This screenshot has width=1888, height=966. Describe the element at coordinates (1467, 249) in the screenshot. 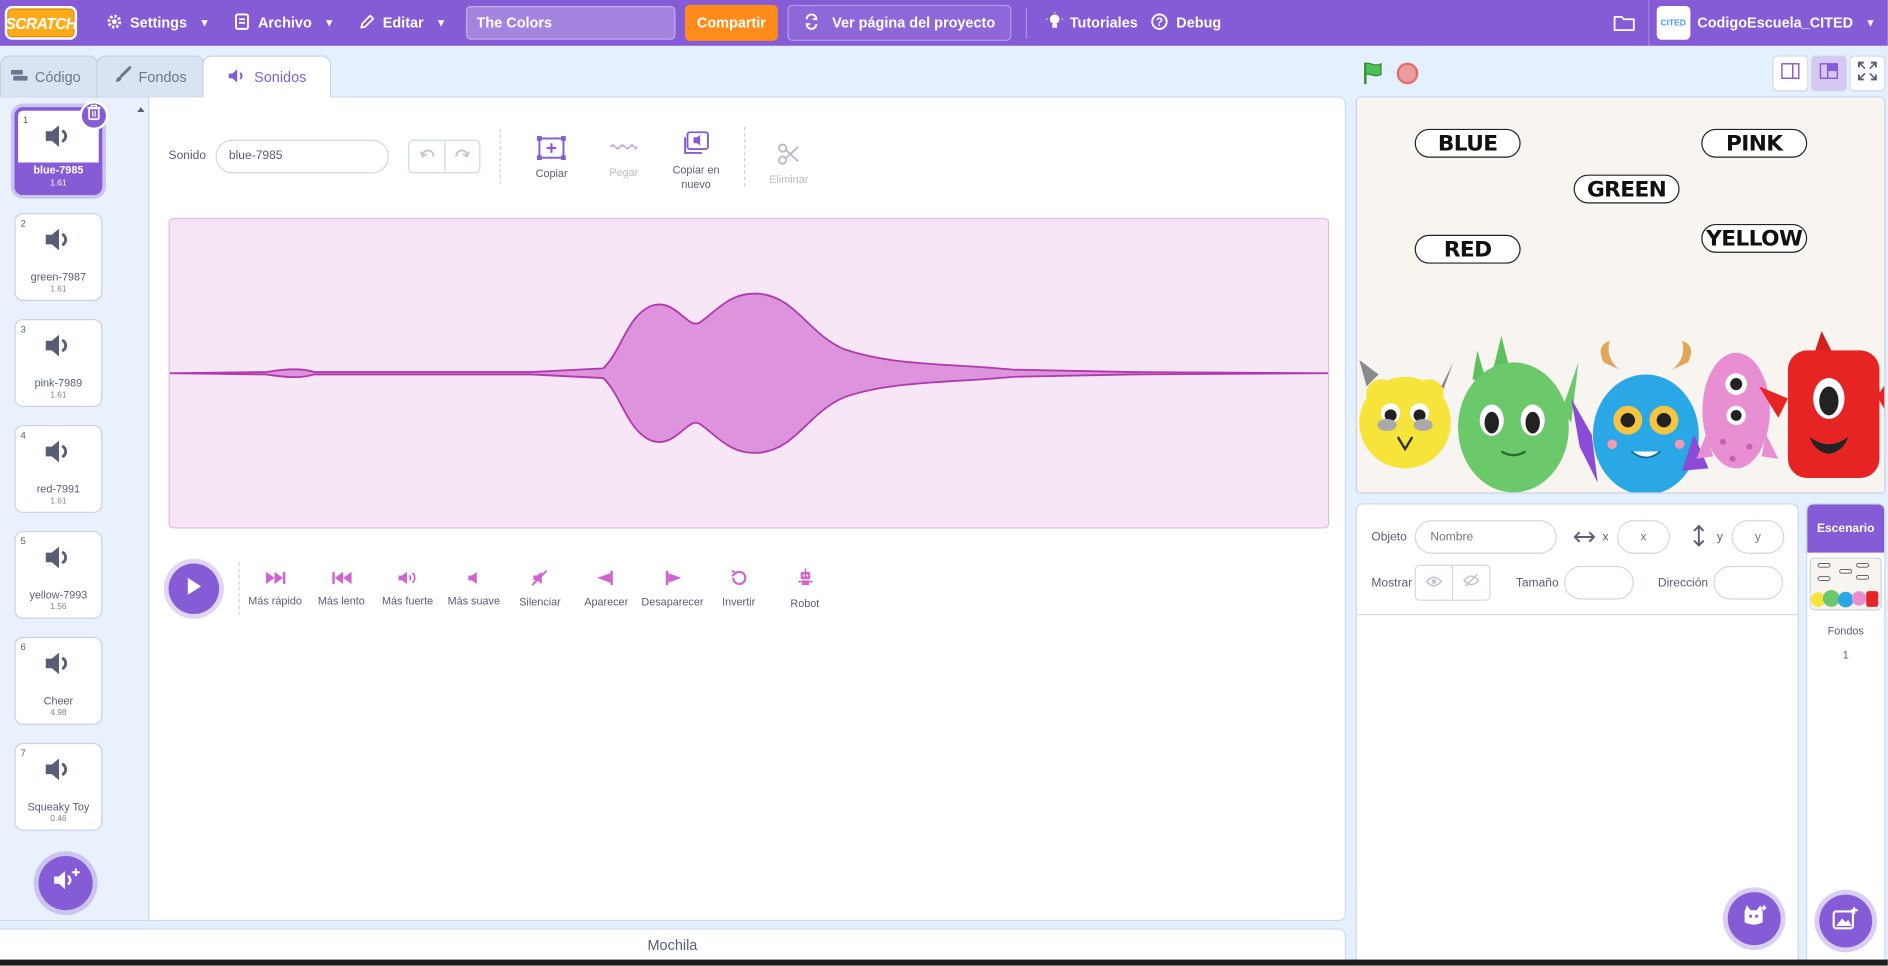

I see `red-word-sprite: RED` at that location.